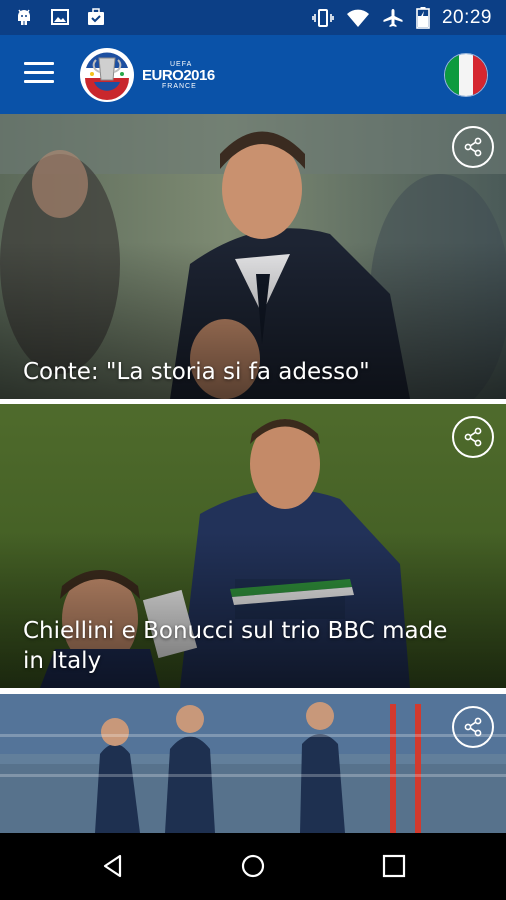  I want to click on logo-country-text: FRANCE, so click(179, 86).